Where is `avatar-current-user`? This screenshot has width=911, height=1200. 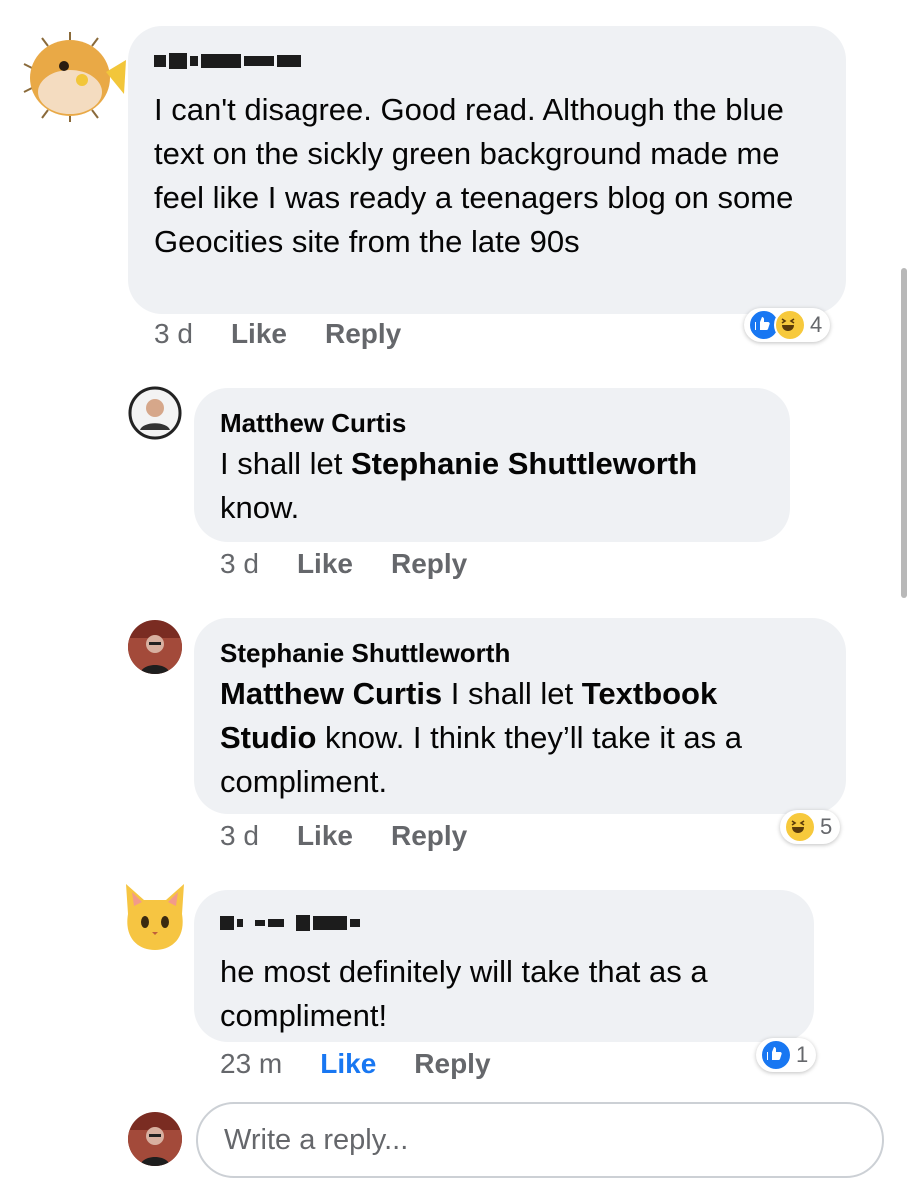 avatar-current-user is located at coordinates (155, 1139).